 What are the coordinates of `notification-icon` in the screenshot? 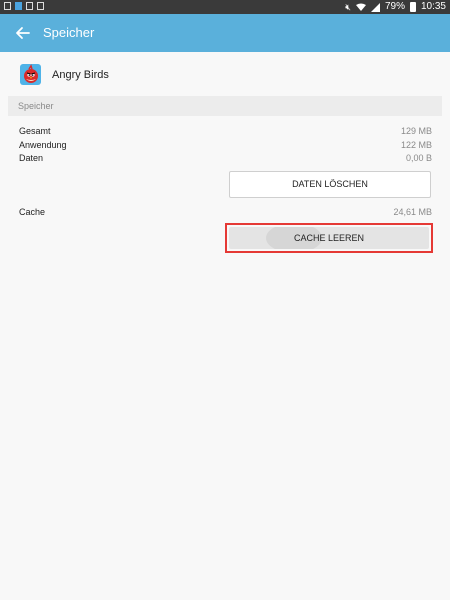 It's located at (18, 6).